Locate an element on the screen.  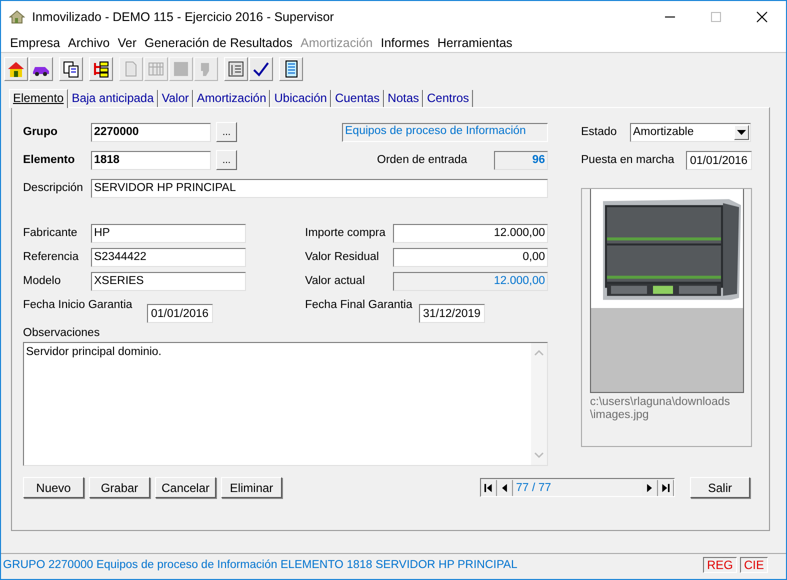
date-field: 31/12/2019 is located at coordinates (452, 313).